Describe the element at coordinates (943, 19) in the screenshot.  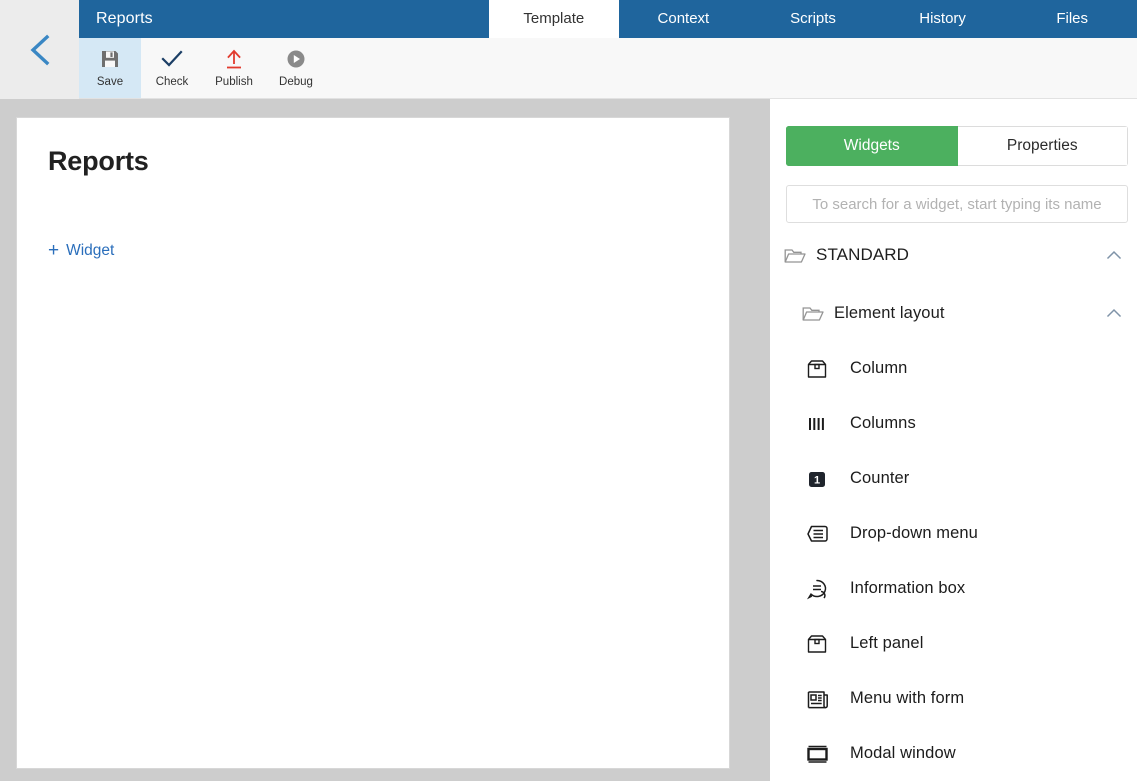
I see `tab-history: History` at that location.